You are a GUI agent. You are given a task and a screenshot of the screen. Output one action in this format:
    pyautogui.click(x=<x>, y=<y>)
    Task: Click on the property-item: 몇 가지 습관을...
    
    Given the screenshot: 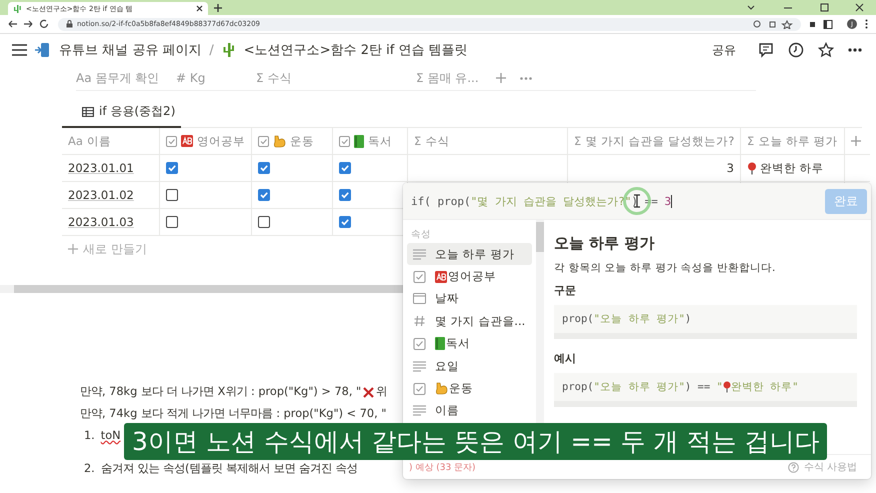 What is the action you would take?
    pyautogui.click(x=469, y=321)
    